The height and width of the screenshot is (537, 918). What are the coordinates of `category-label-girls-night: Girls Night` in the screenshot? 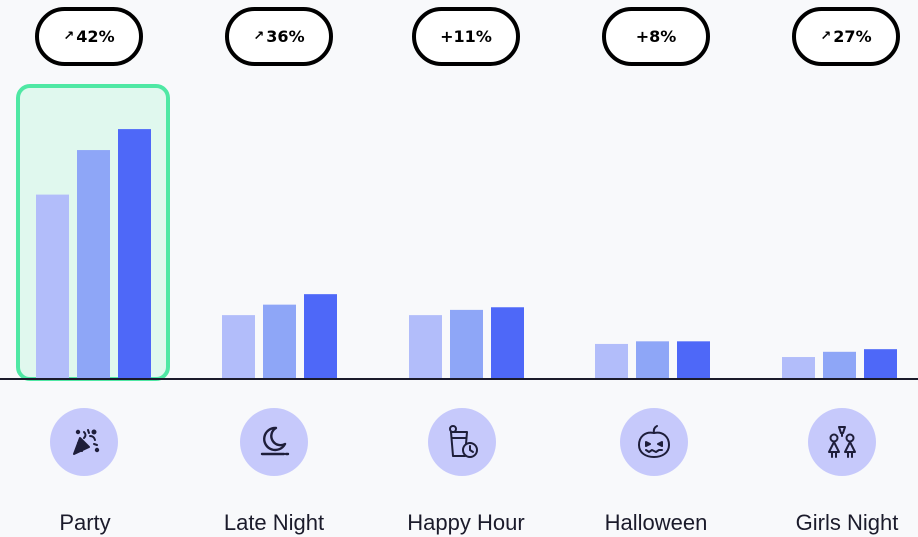 It's located at (847, 522).